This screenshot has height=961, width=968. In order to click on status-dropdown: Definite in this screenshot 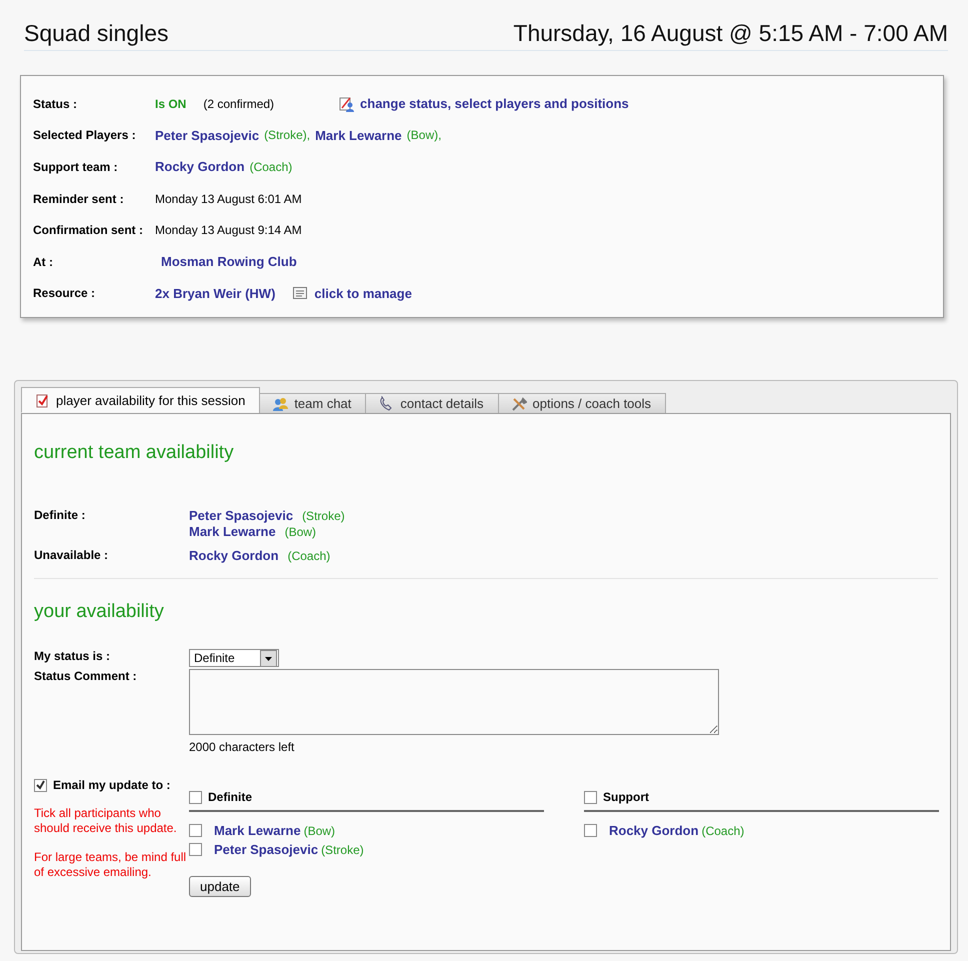, I will do `click(234, 658)`.